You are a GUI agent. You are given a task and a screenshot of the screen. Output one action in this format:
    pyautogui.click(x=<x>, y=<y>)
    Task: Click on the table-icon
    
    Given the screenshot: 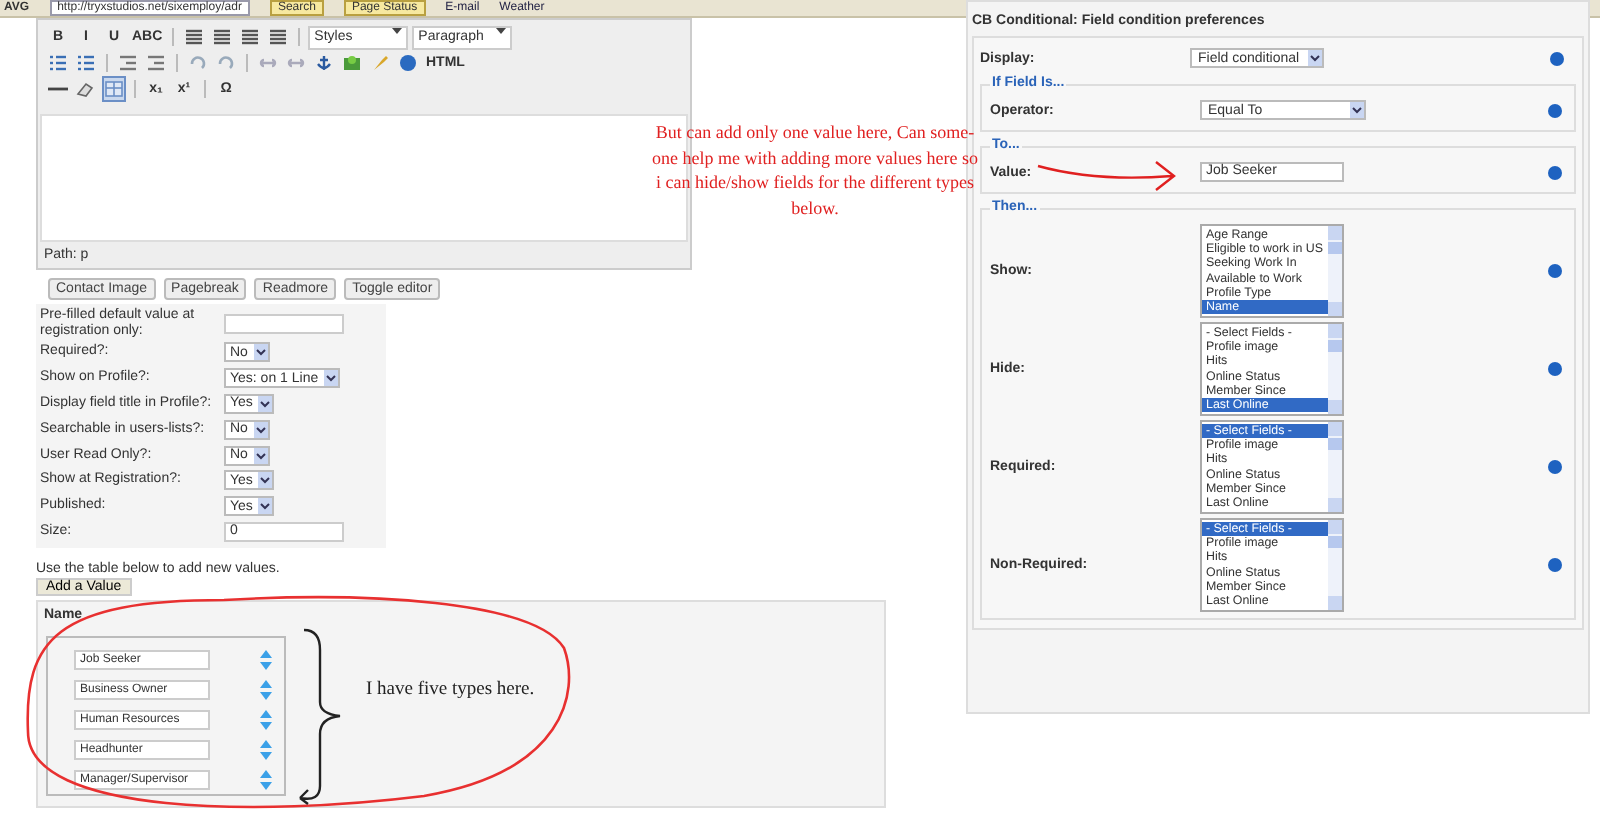 What is the action you would take?
    pyautogui.click(x=114, y=89)
    